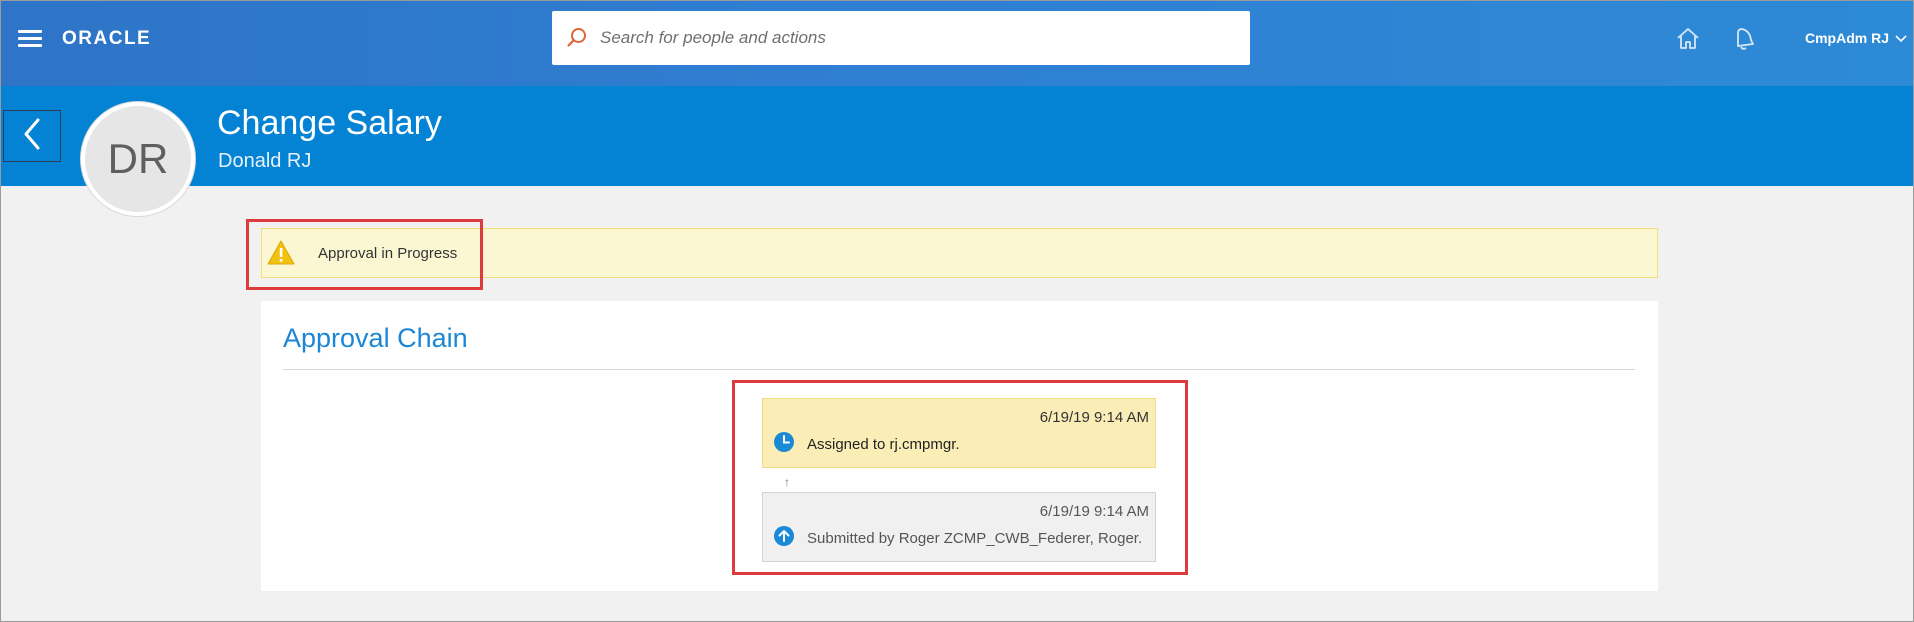  I want to click on back-button, so click(32, 136).